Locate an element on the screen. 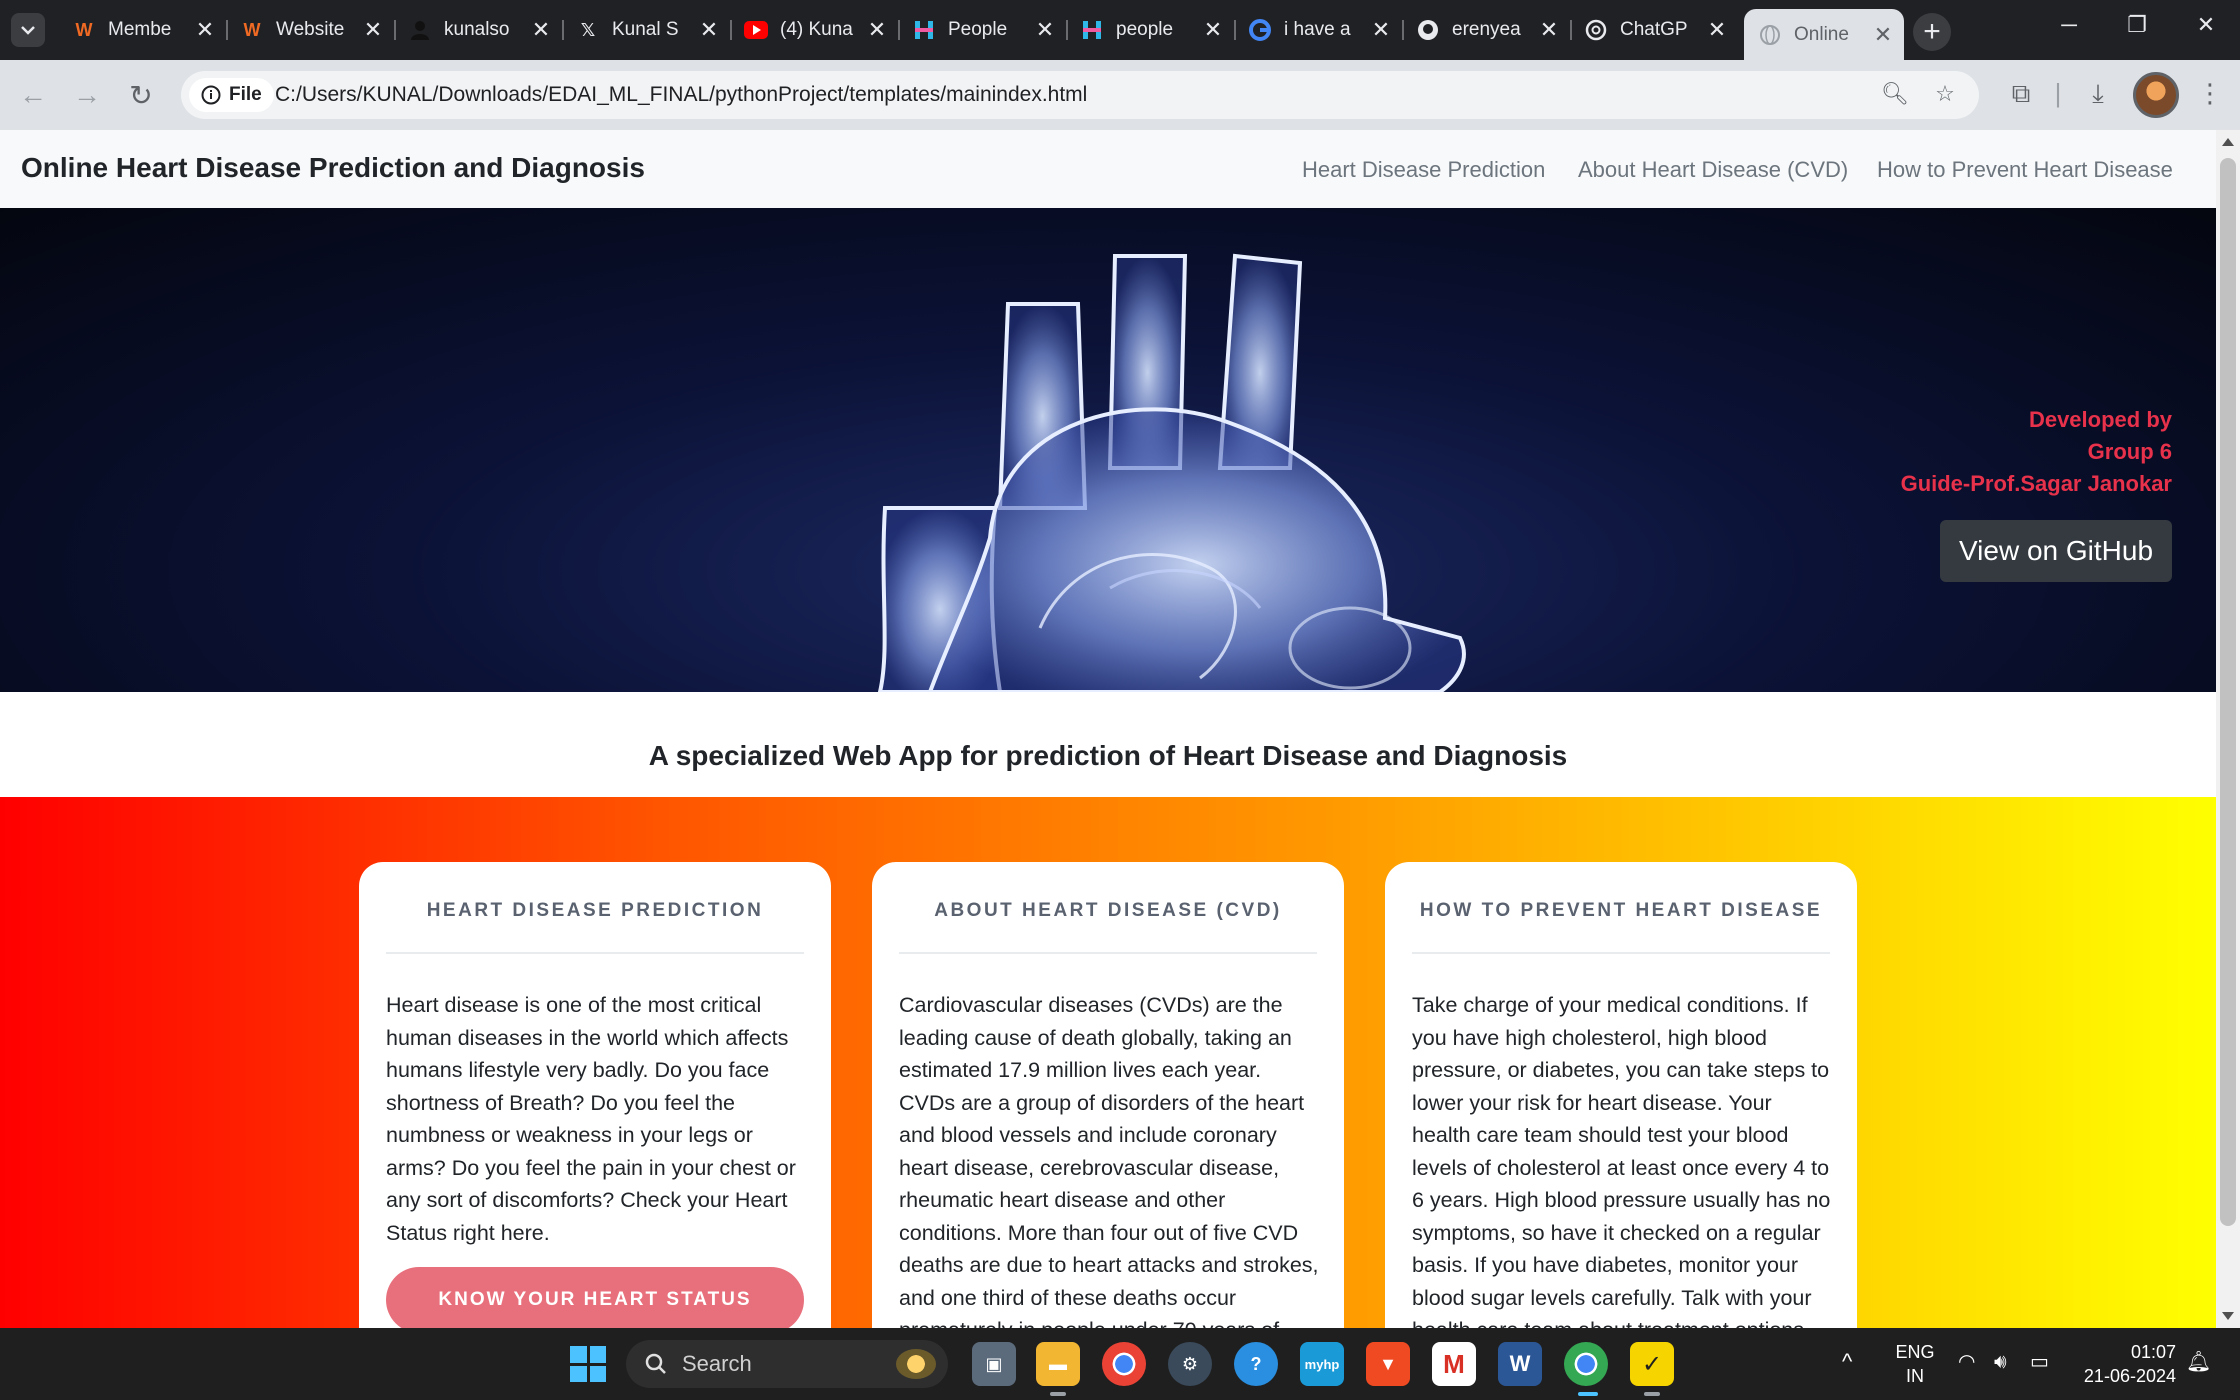  file-explorer-icon: ▬ is located at coordinates (1058, 1364).